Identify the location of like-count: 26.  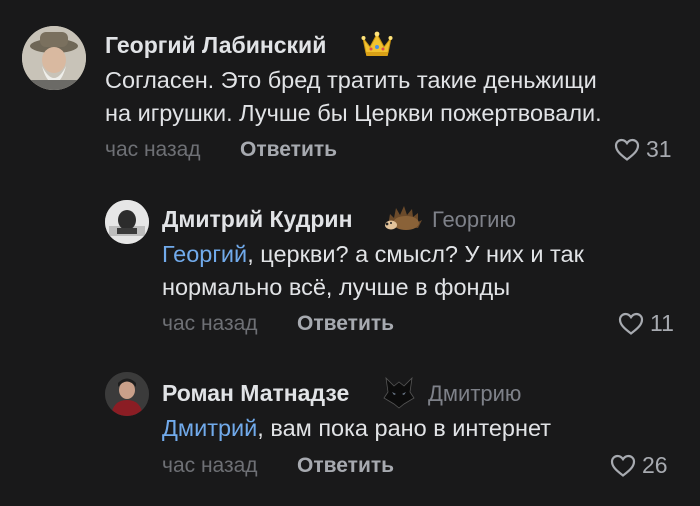
(655, 465).